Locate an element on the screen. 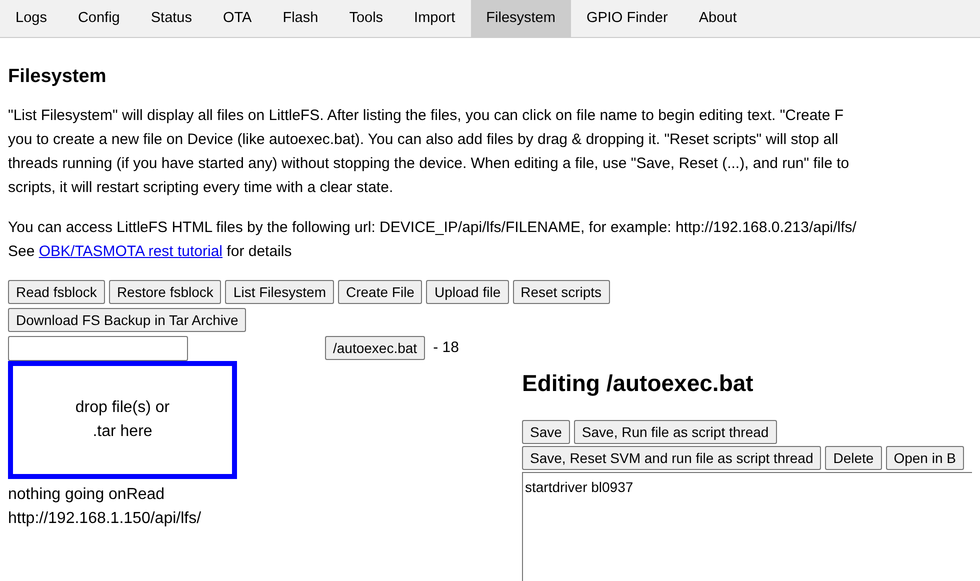 The height and width of the screenshot is (581, 980). nav-tab: OTA is located at coordinates (237, 18).